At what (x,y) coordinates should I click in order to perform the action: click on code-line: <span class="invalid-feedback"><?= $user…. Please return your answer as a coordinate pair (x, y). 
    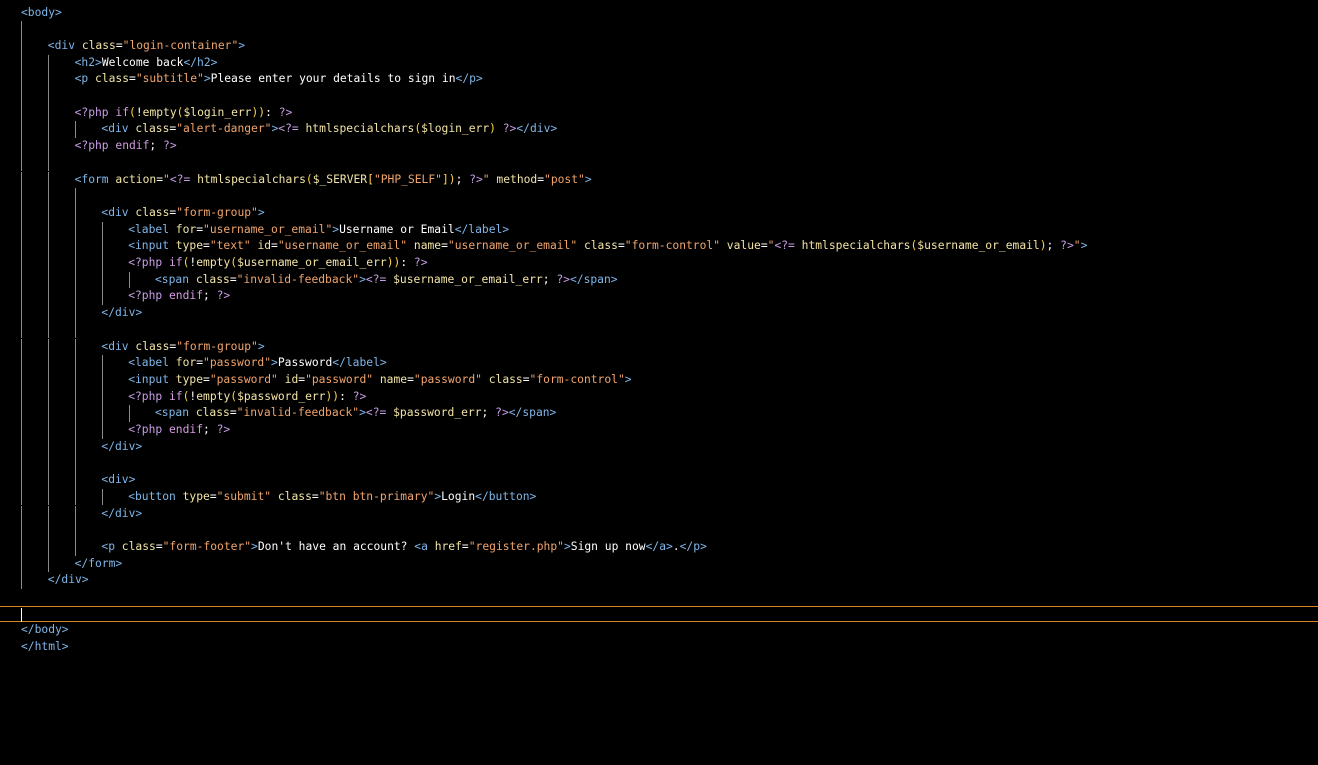
    Looking at the image, I should click on (659, 280).